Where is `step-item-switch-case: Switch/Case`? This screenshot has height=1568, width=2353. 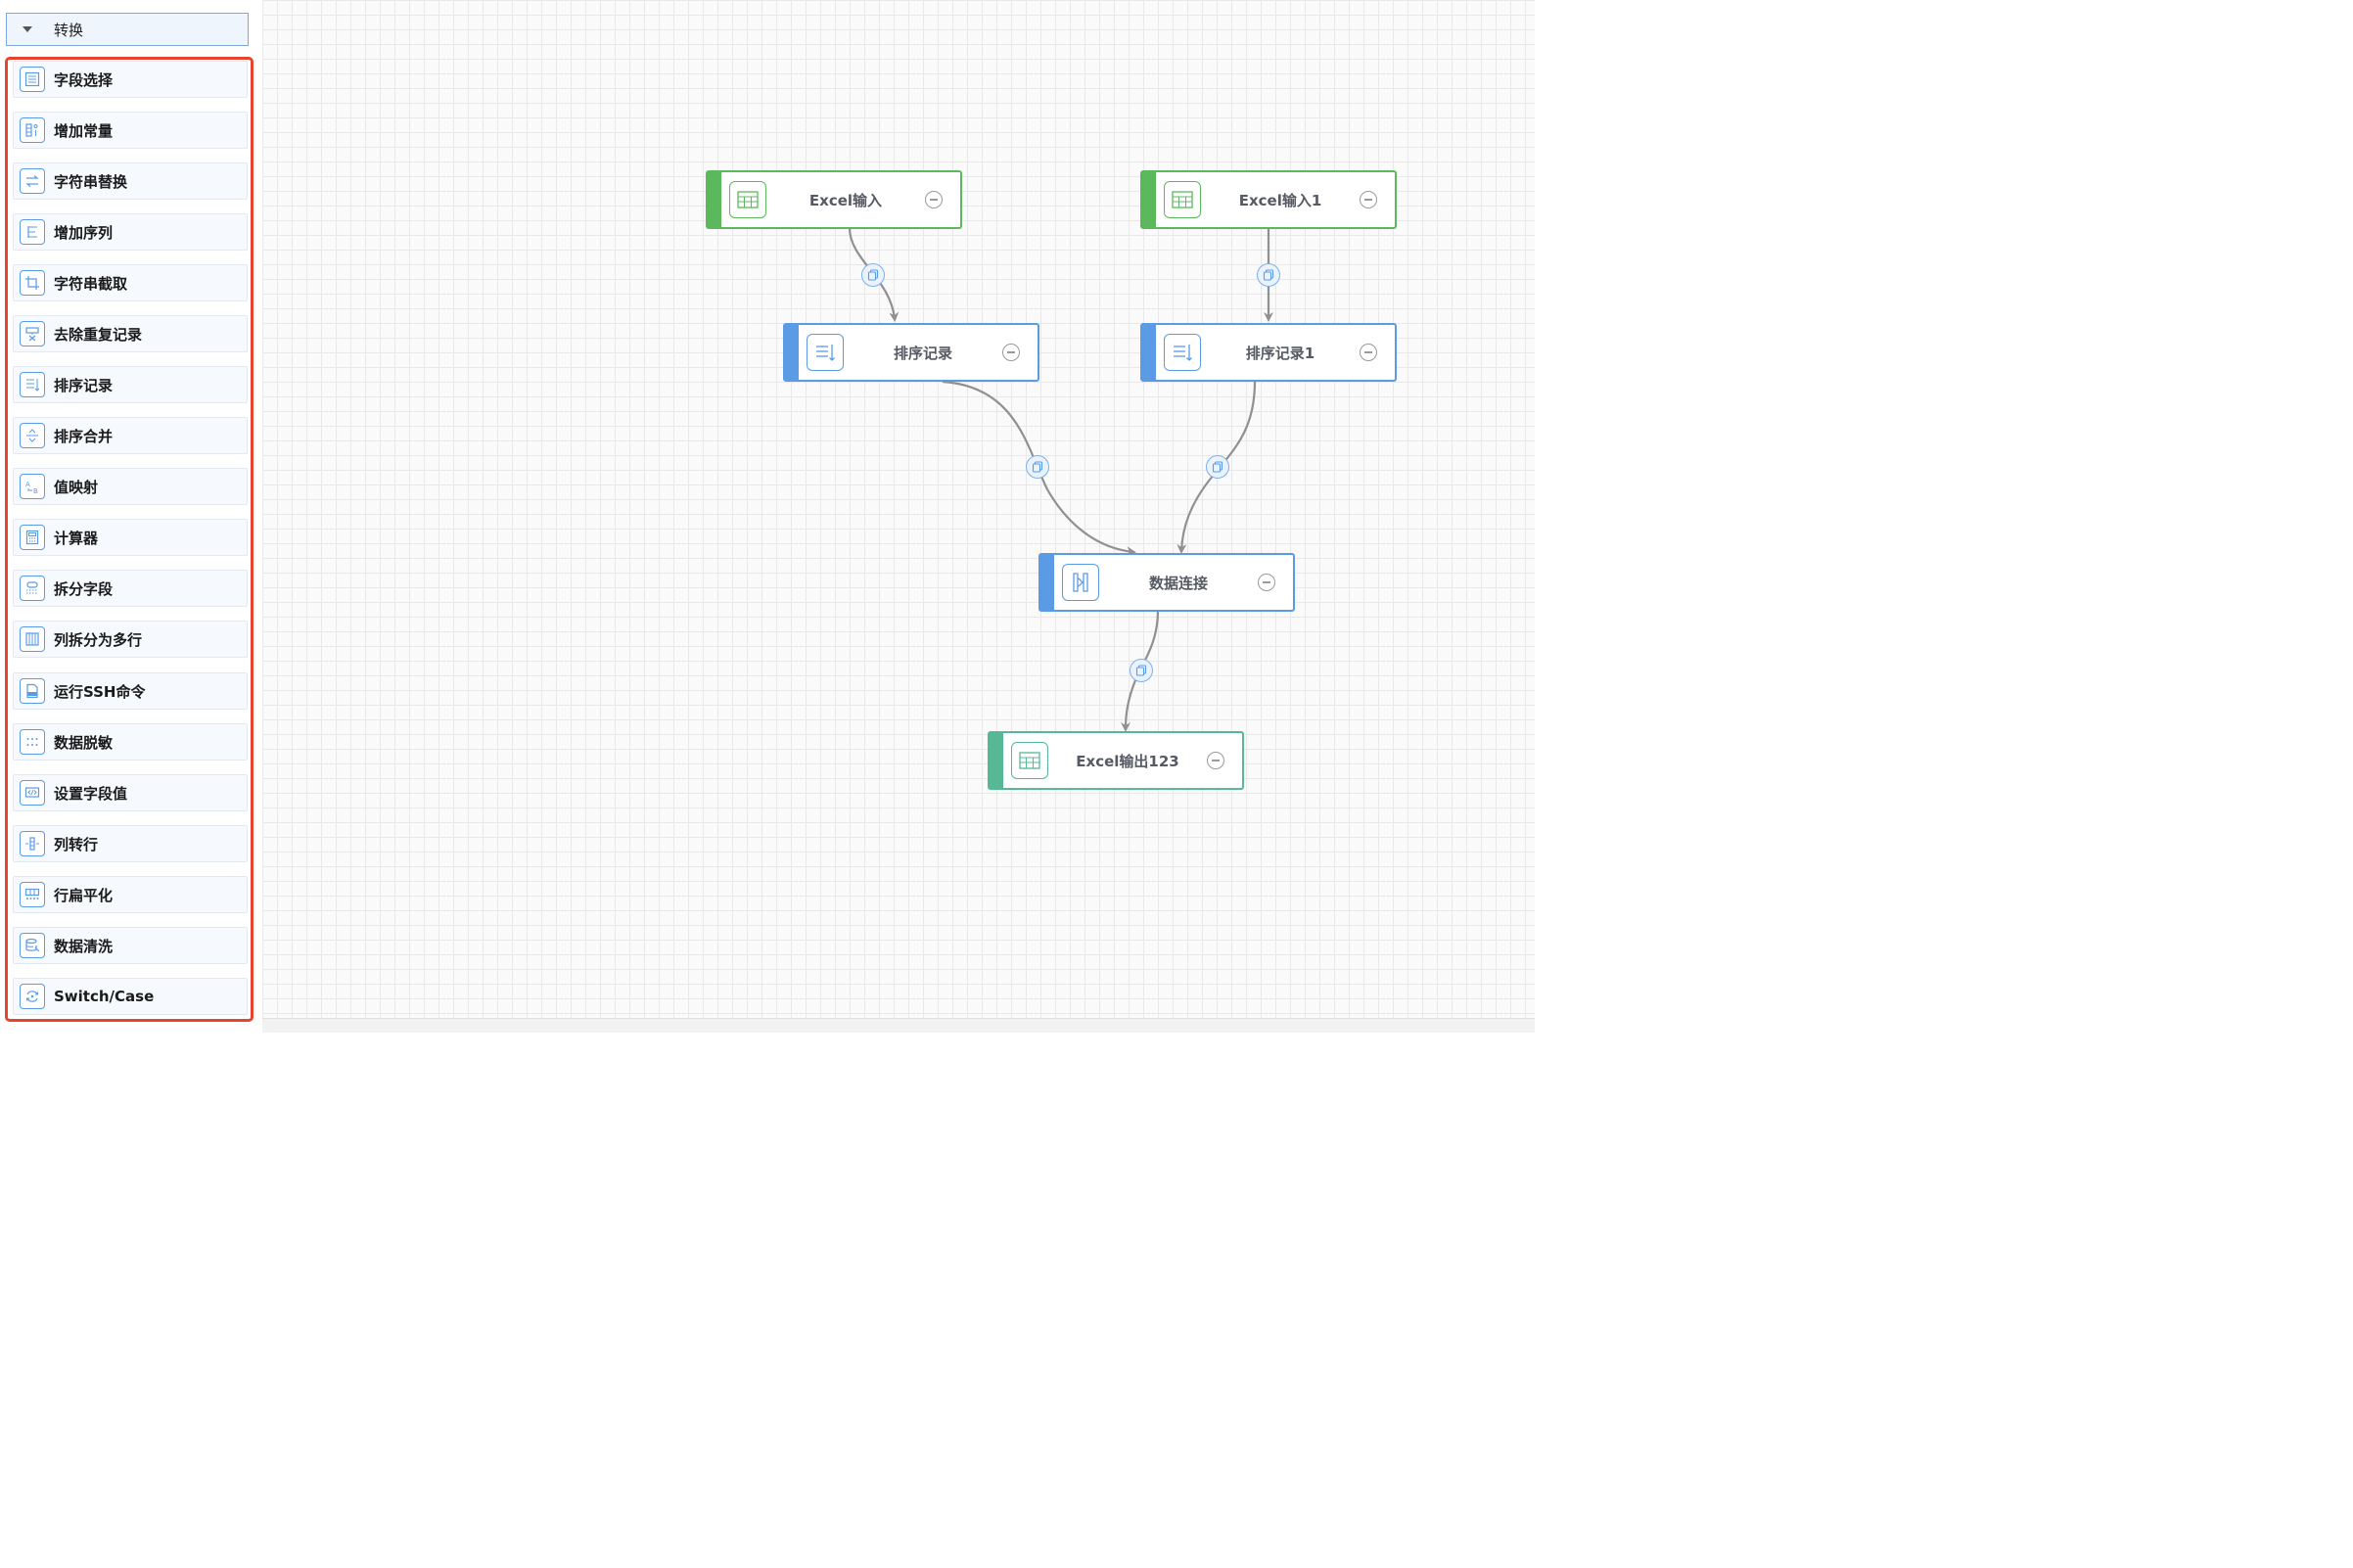 step-item-switch-case: Switch/Case is located at coordinates (130, 996).